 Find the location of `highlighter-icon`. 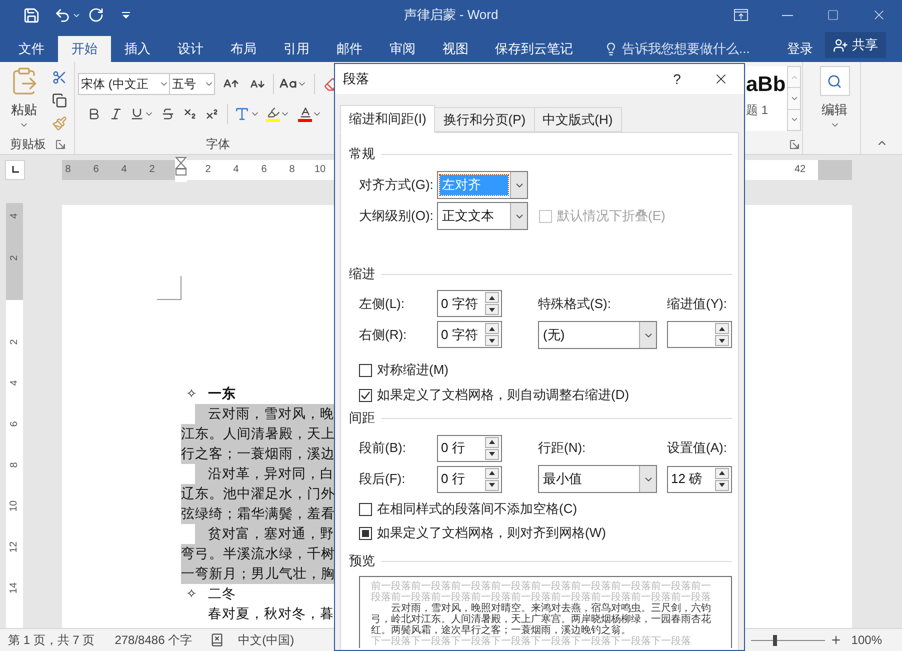

highlighter-icon is located at coordinates (273, 114).